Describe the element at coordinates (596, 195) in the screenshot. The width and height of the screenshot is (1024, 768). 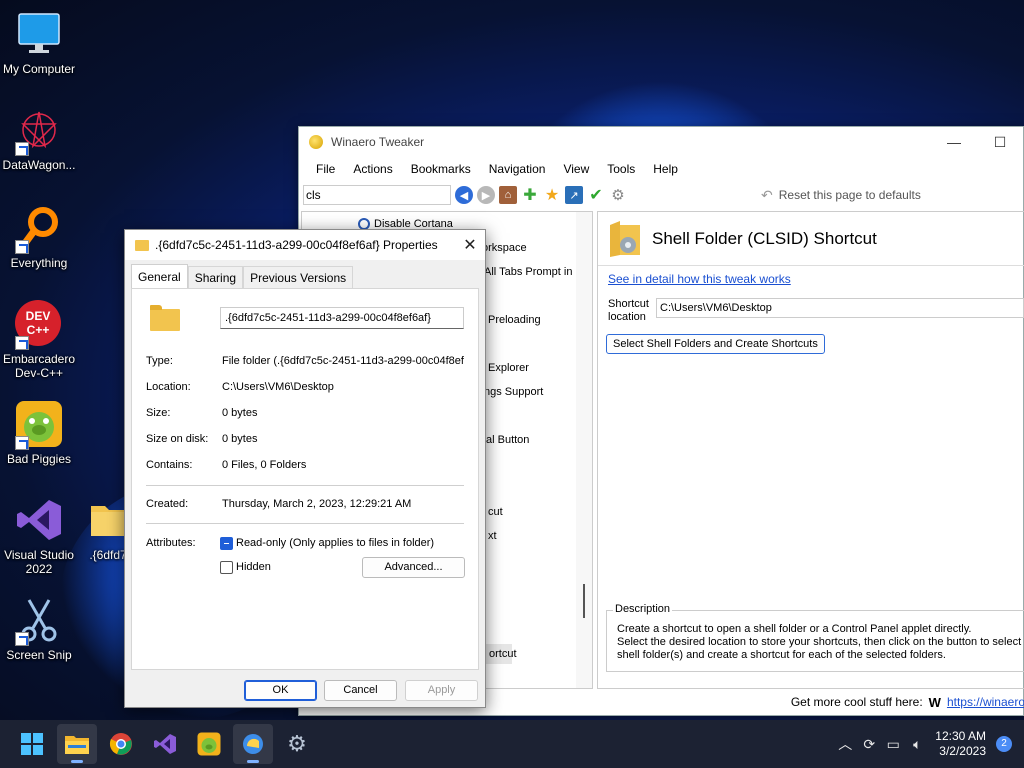
I see `apply-check-icon: ✔` at that location.